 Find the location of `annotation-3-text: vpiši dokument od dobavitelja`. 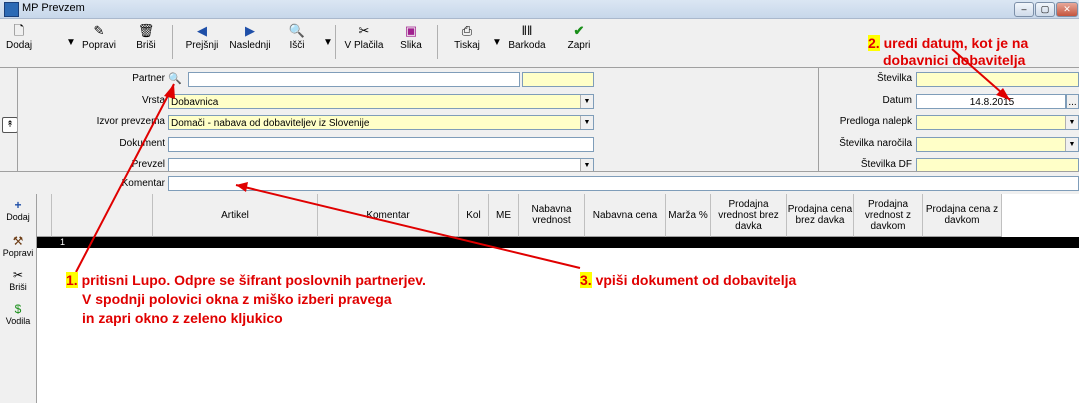

annotation-3-text: vpiši dokument od dobavitelja is located at coordinates (696, 280).